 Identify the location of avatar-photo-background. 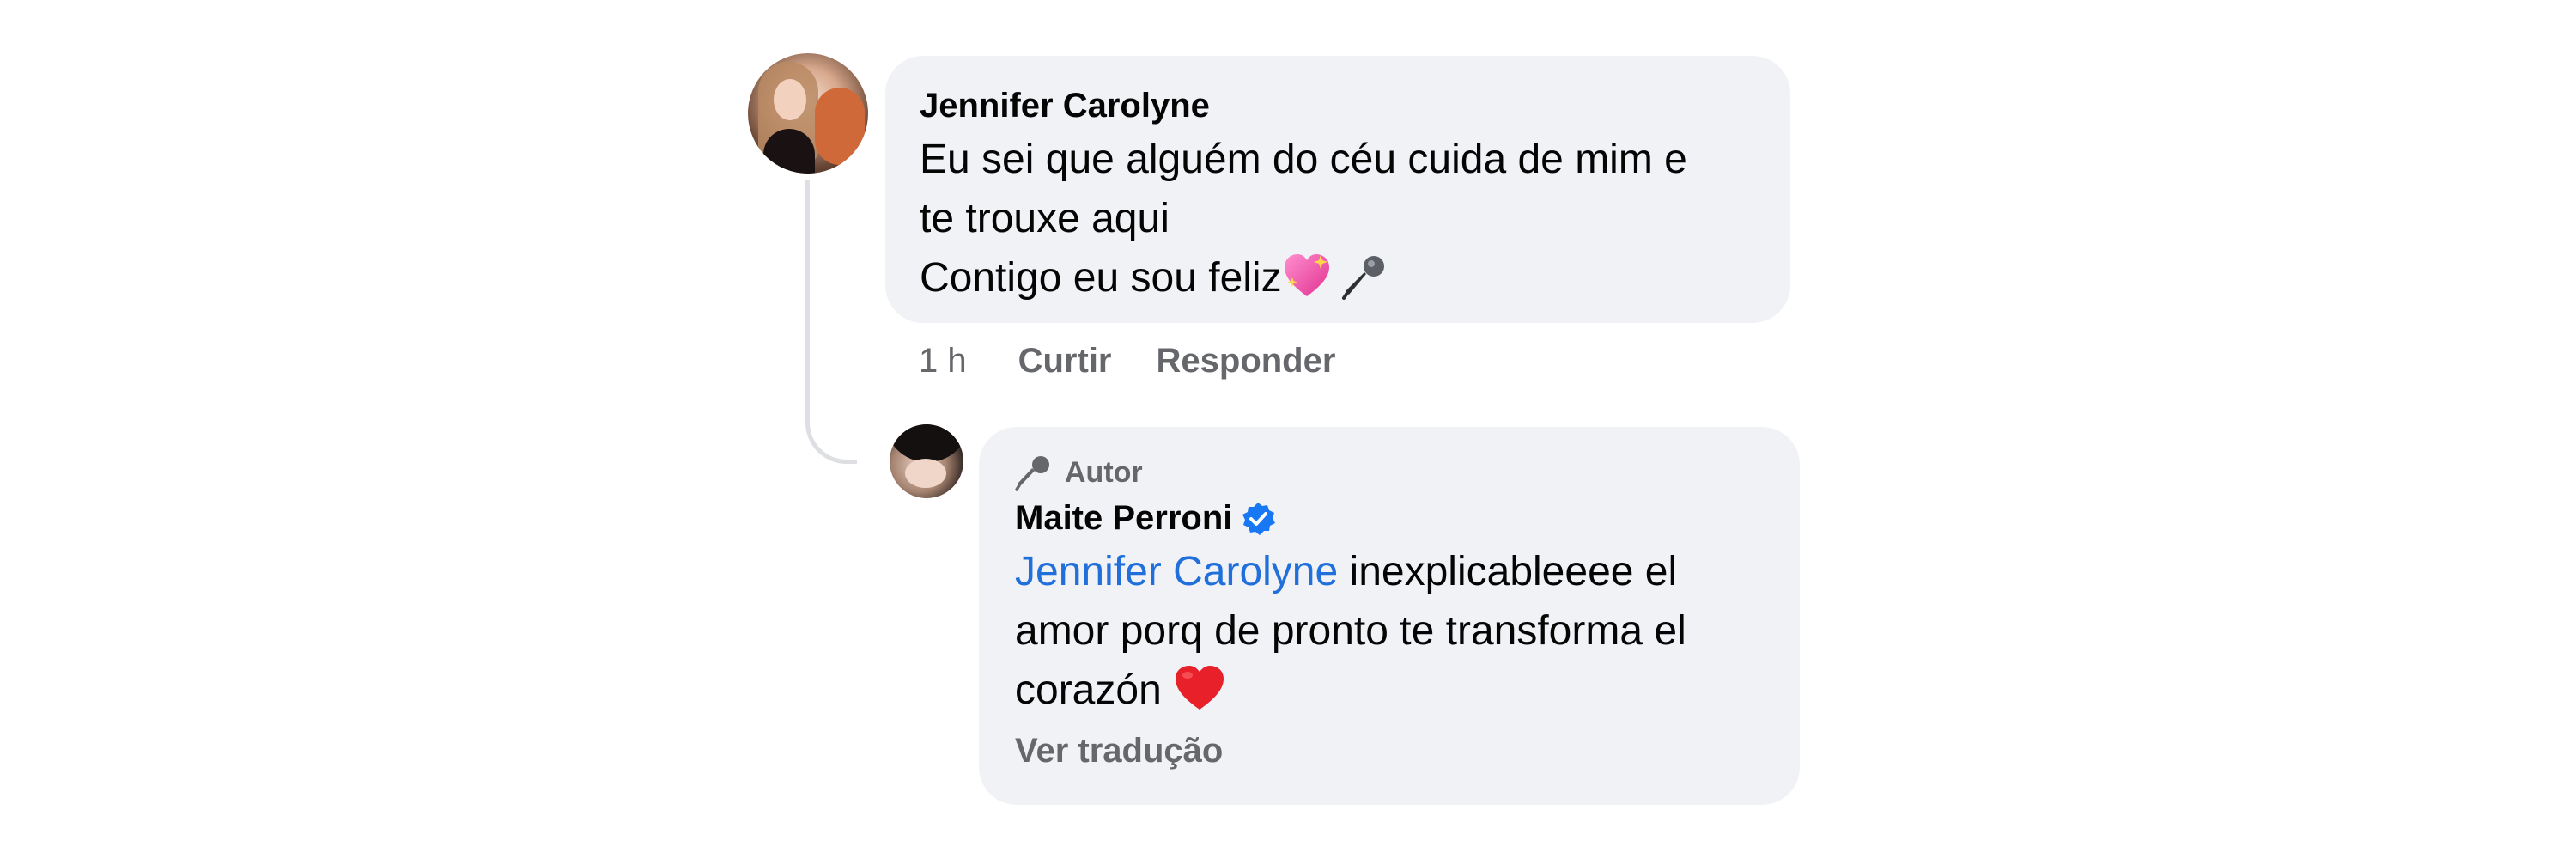
(840, 126).